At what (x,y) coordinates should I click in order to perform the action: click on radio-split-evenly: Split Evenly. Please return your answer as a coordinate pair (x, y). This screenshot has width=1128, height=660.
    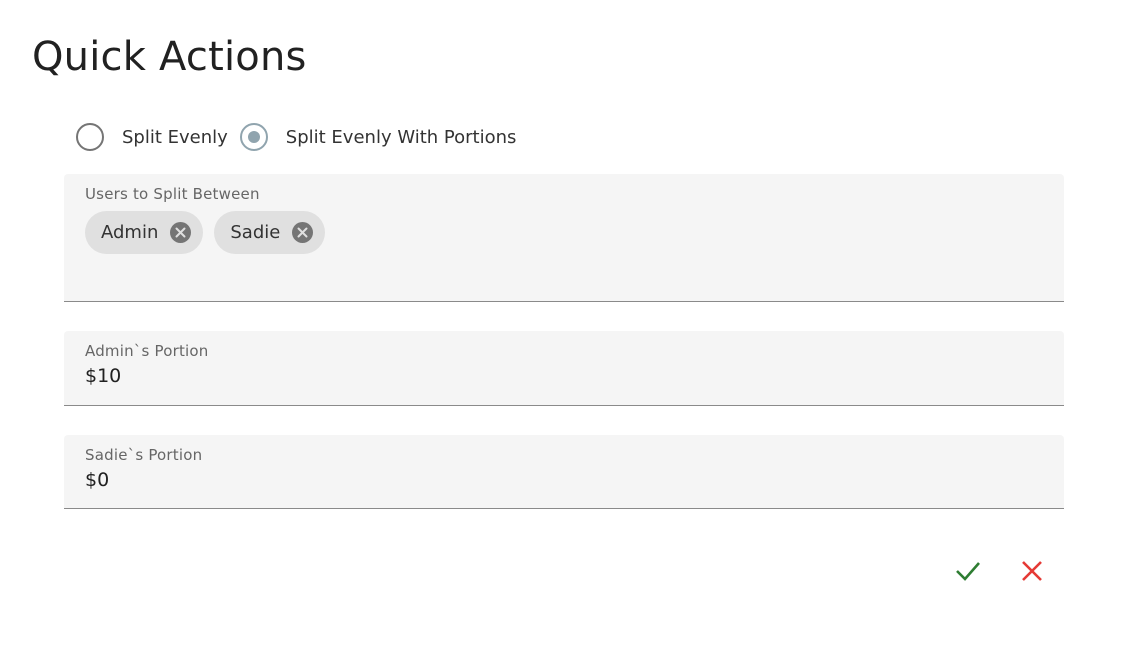
    Looking at the image, I should click on (158, 137).